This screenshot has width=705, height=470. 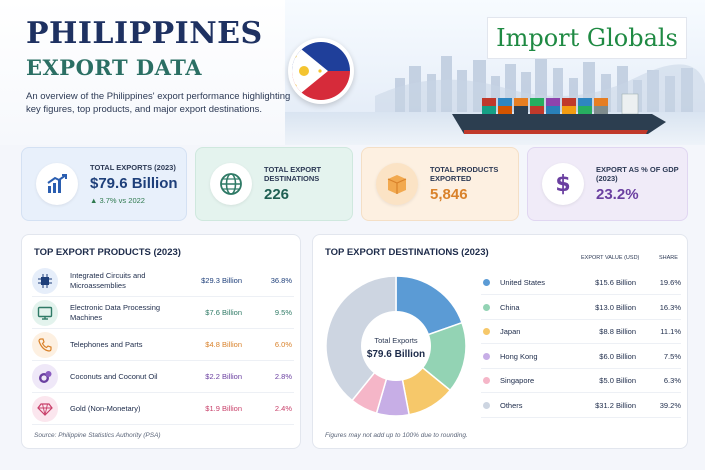 I want to click on product-value: $29.3 Billion, so click(x=221, y=280).